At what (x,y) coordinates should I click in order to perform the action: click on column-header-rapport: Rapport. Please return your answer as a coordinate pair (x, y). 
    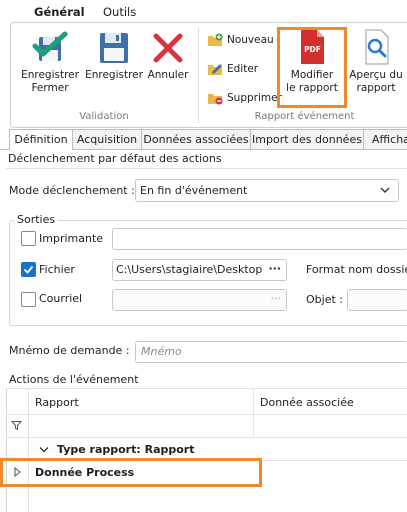
    Looking at the image, I should click on (57, 402).